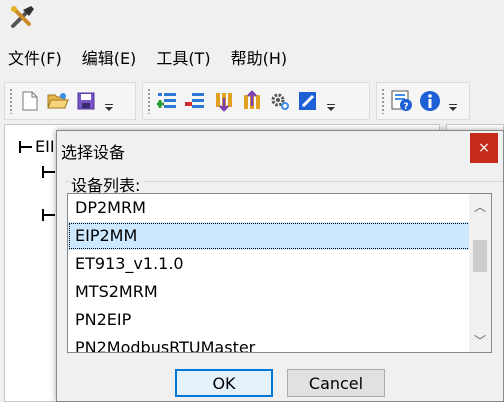 The image size is (504, 402). I want to click on list-item: DP2MRM, so click(279, 208).